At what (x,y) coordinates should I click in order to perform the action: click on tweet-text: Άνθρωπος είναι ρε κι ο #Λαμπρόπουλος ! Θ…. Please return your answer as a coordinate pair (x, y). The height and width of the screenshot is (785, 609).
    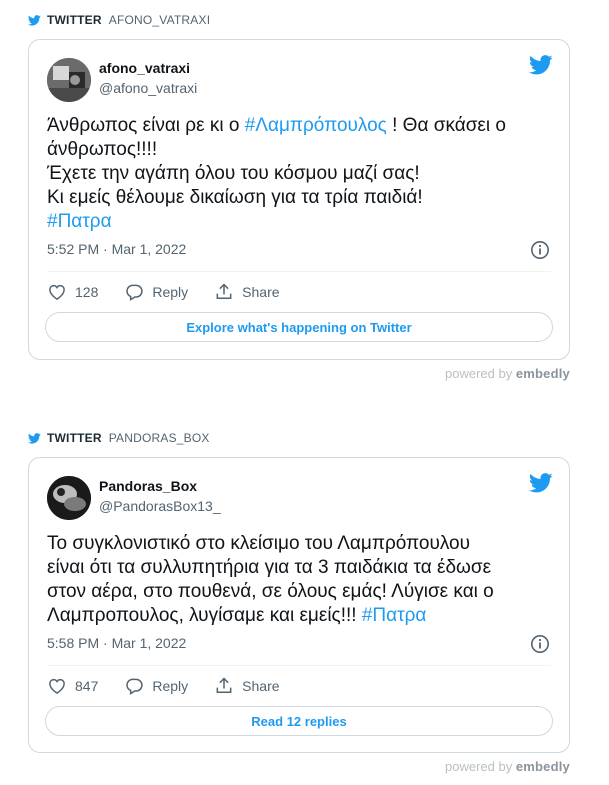
    Looking at the image, I should click on (299, 174).